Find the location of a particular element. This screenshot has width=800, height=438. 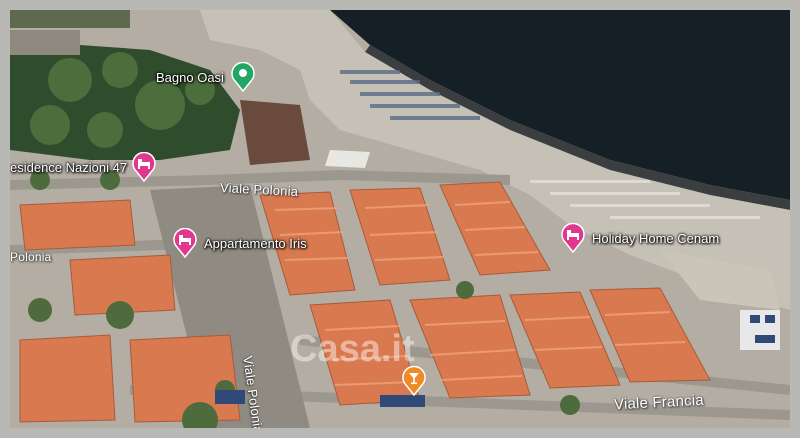

poi-residence-nazioni-47: esidence Nazioni 47 is located at coordinates (83, 167).